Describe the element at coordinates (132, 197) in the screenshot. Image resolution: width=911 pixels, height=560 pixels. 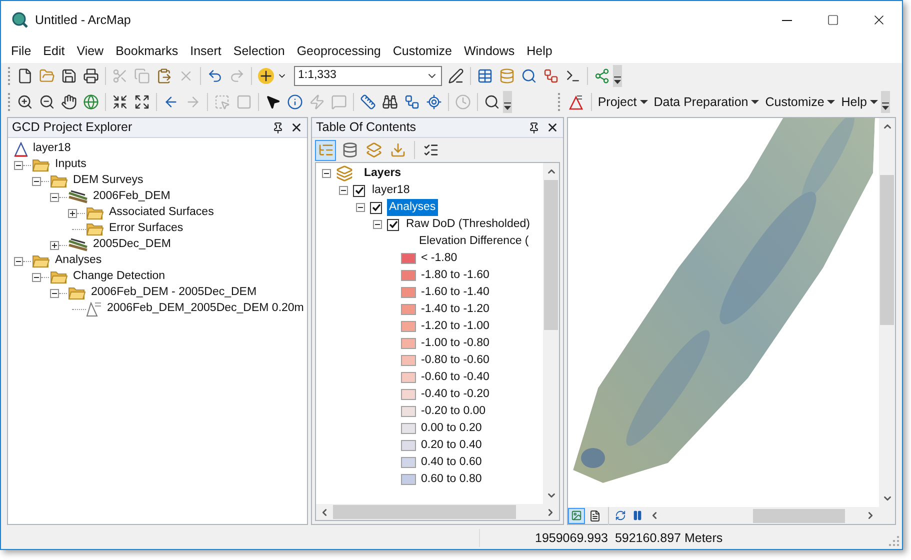
I see `tree-item: 2006Feb_DEM` at that location.